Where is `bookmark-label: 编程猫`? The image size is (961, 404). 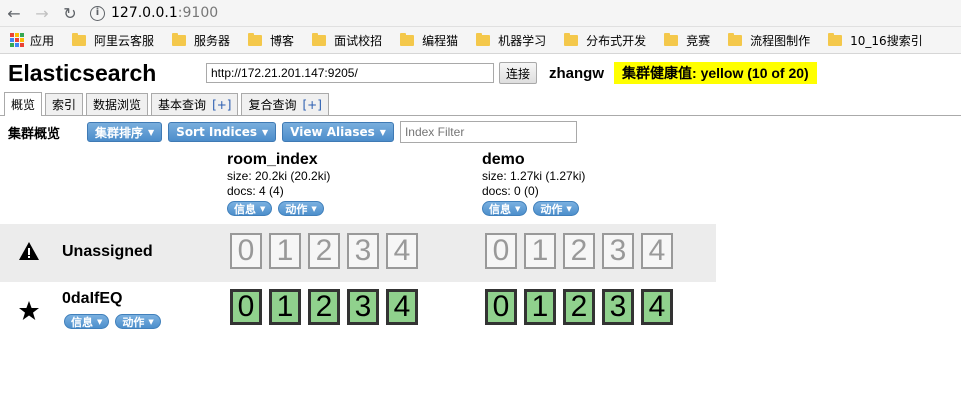 bookmark-label: 编程猫 is located at coordinates (440, 40).